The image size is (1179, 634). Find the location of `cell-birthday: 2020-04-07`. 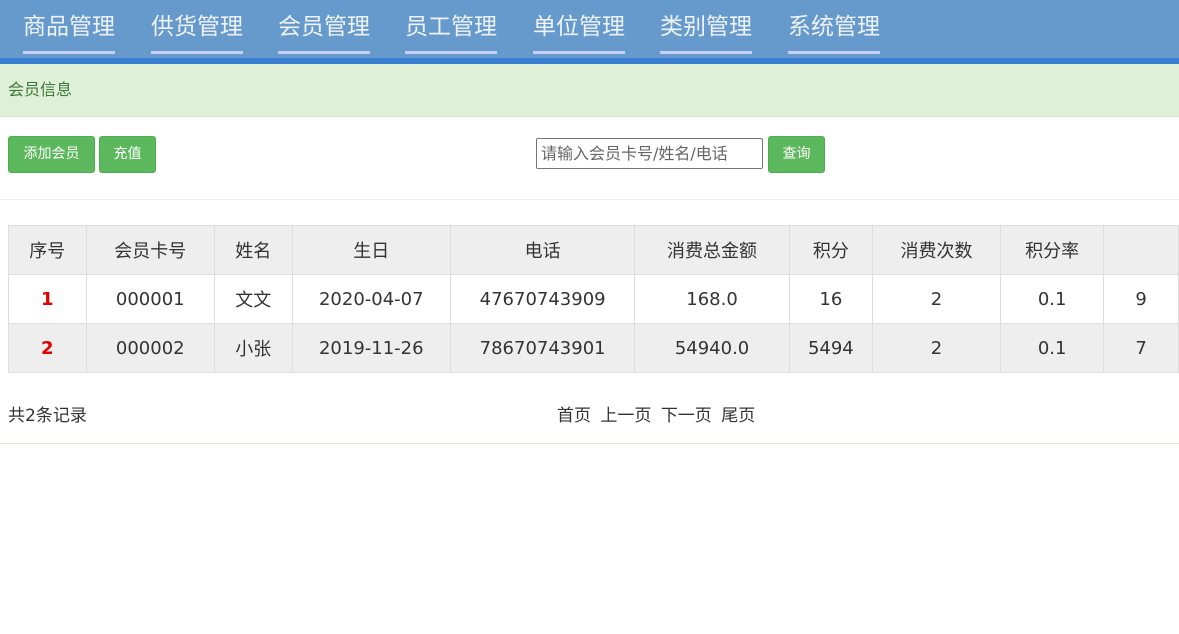

cell-birthday: 2020-04-07 is located at coordinates (371, 299).